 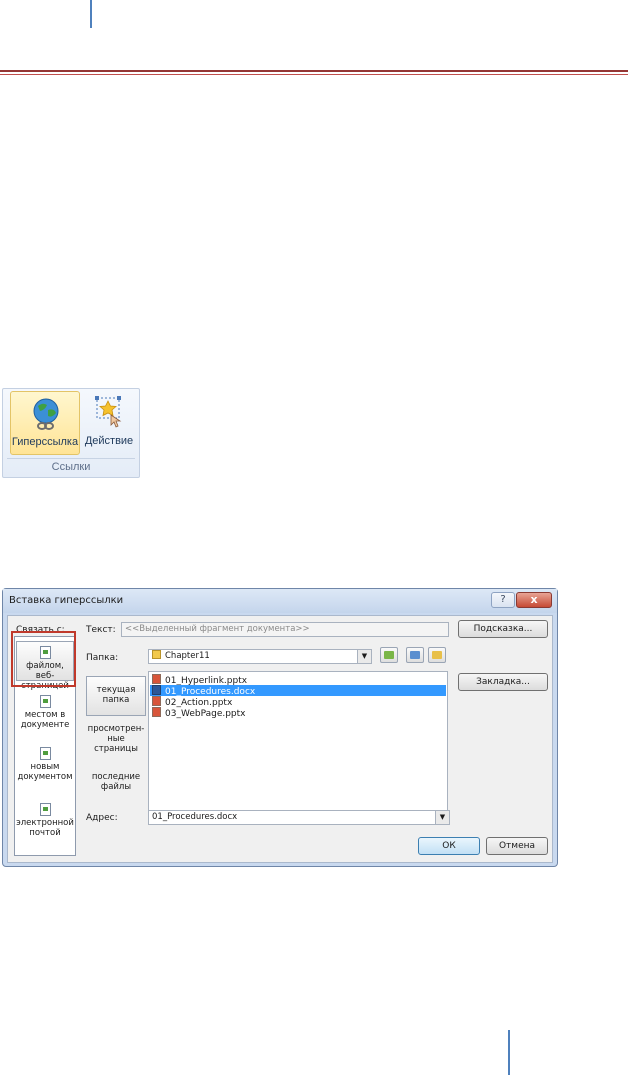 What do you see at coordinates (116, 739) in the screenshot?
I see `browsed-pages-tab: просмотрен-ные страницы` at bounding box center [116, 739].